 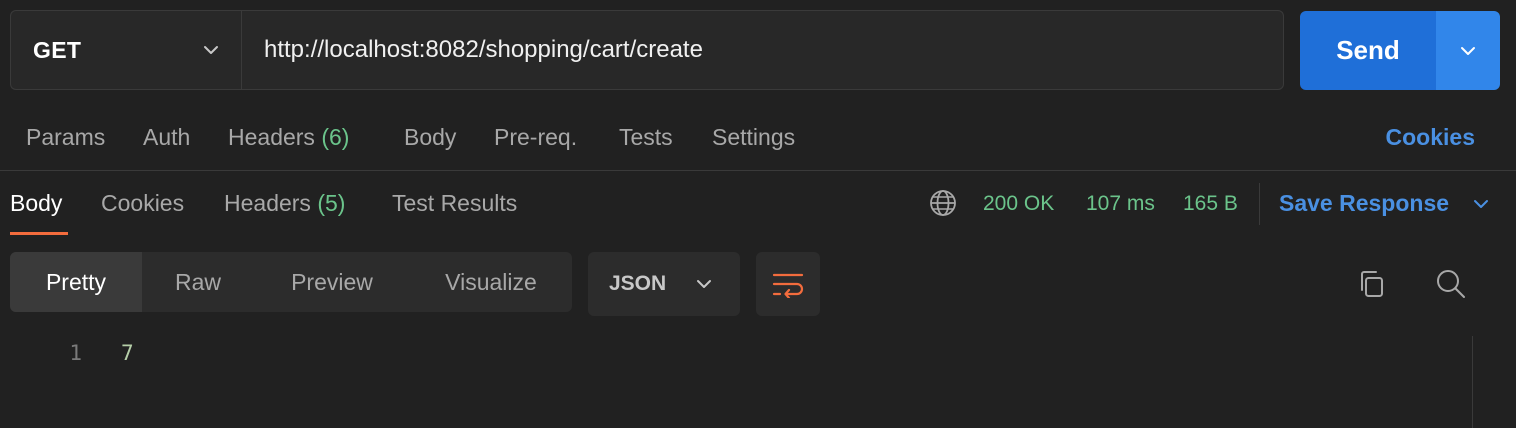 What do you see at coordinates (331, 203) in the screenshot?
I see `response-headers-count: (5)` at bounding box center [331, 203].